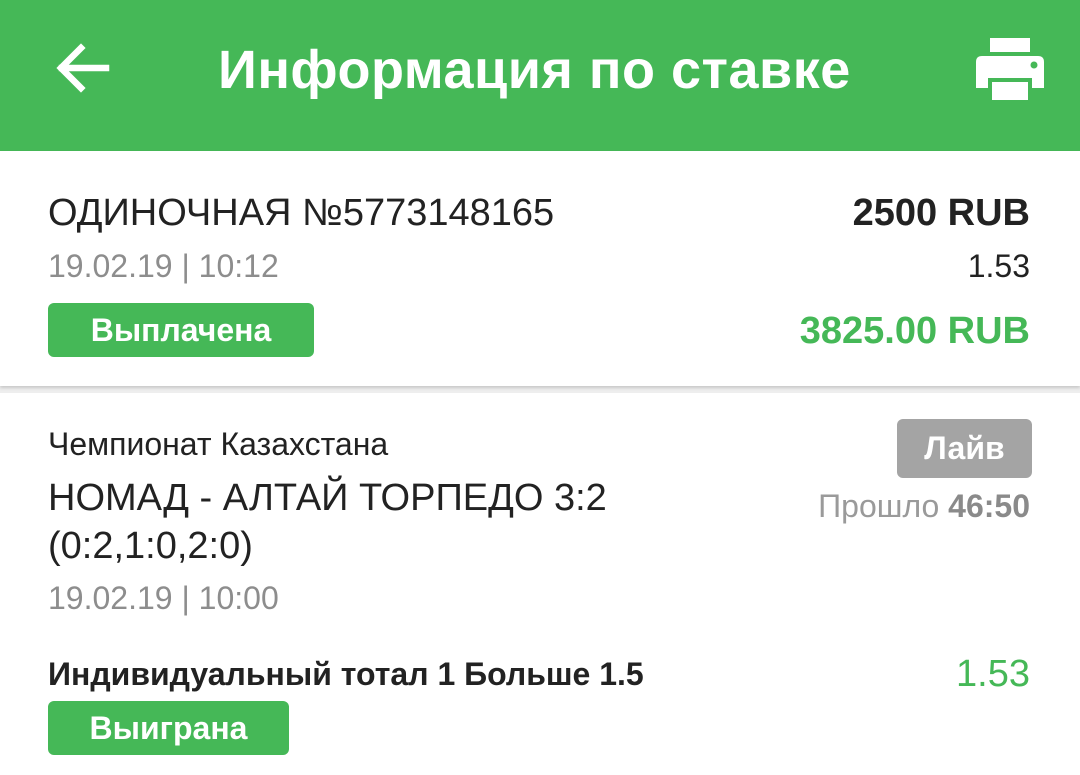 Image resolution: width=1080 pixels, height=775 pixels. What do you see at coordinates (989, 506) in the screenshot?
I see `elapsed-value: 46:50` at bounding box center [989, 506].